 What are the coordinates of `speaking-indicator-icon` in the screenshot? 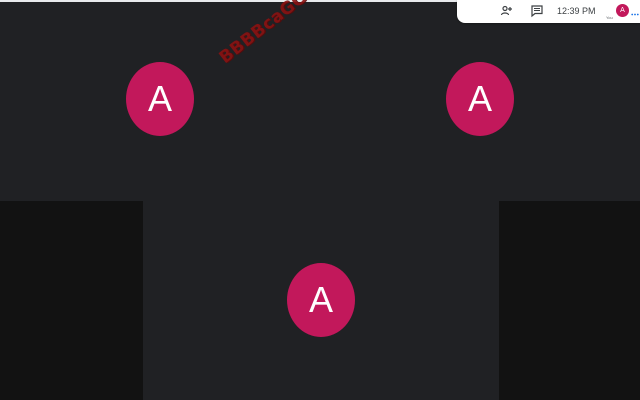 It's located at (635, 14).